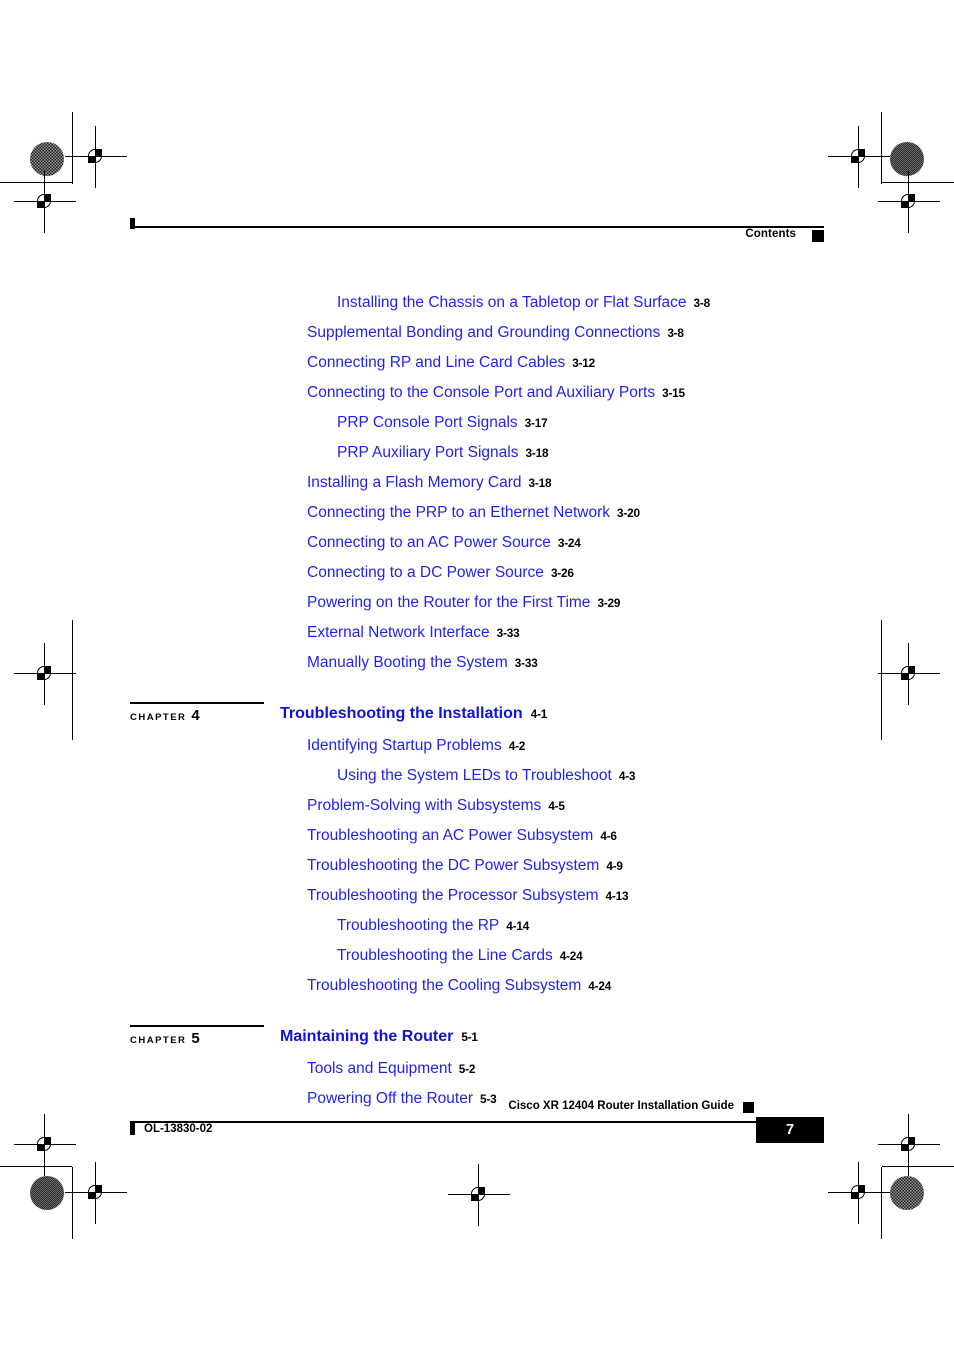  Describe the element at coordinates (45, 202) in the screenshot. I see `registration-target-left-upper` at that location.